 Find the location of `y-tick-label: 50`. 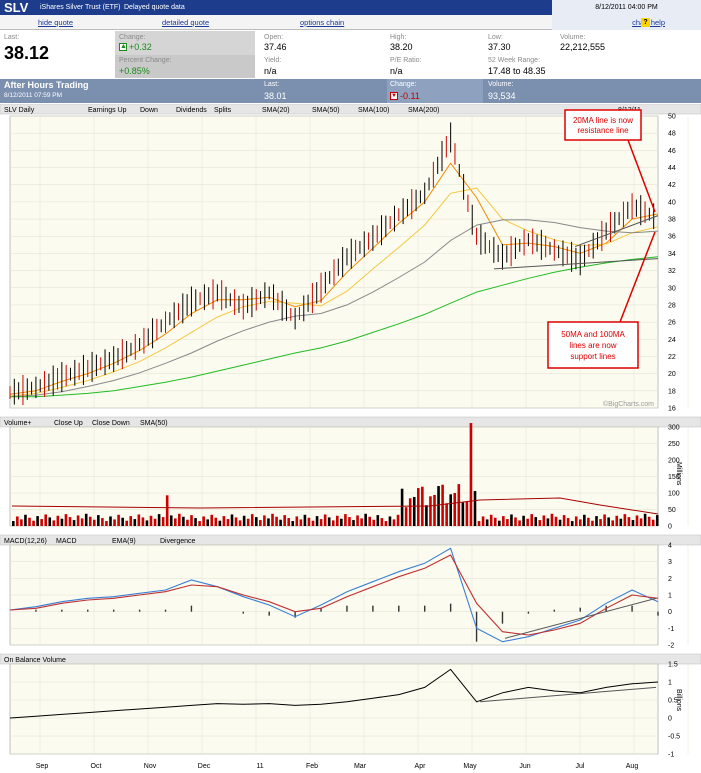

y-tick-label: 50 is located at coordinates (672, 117).